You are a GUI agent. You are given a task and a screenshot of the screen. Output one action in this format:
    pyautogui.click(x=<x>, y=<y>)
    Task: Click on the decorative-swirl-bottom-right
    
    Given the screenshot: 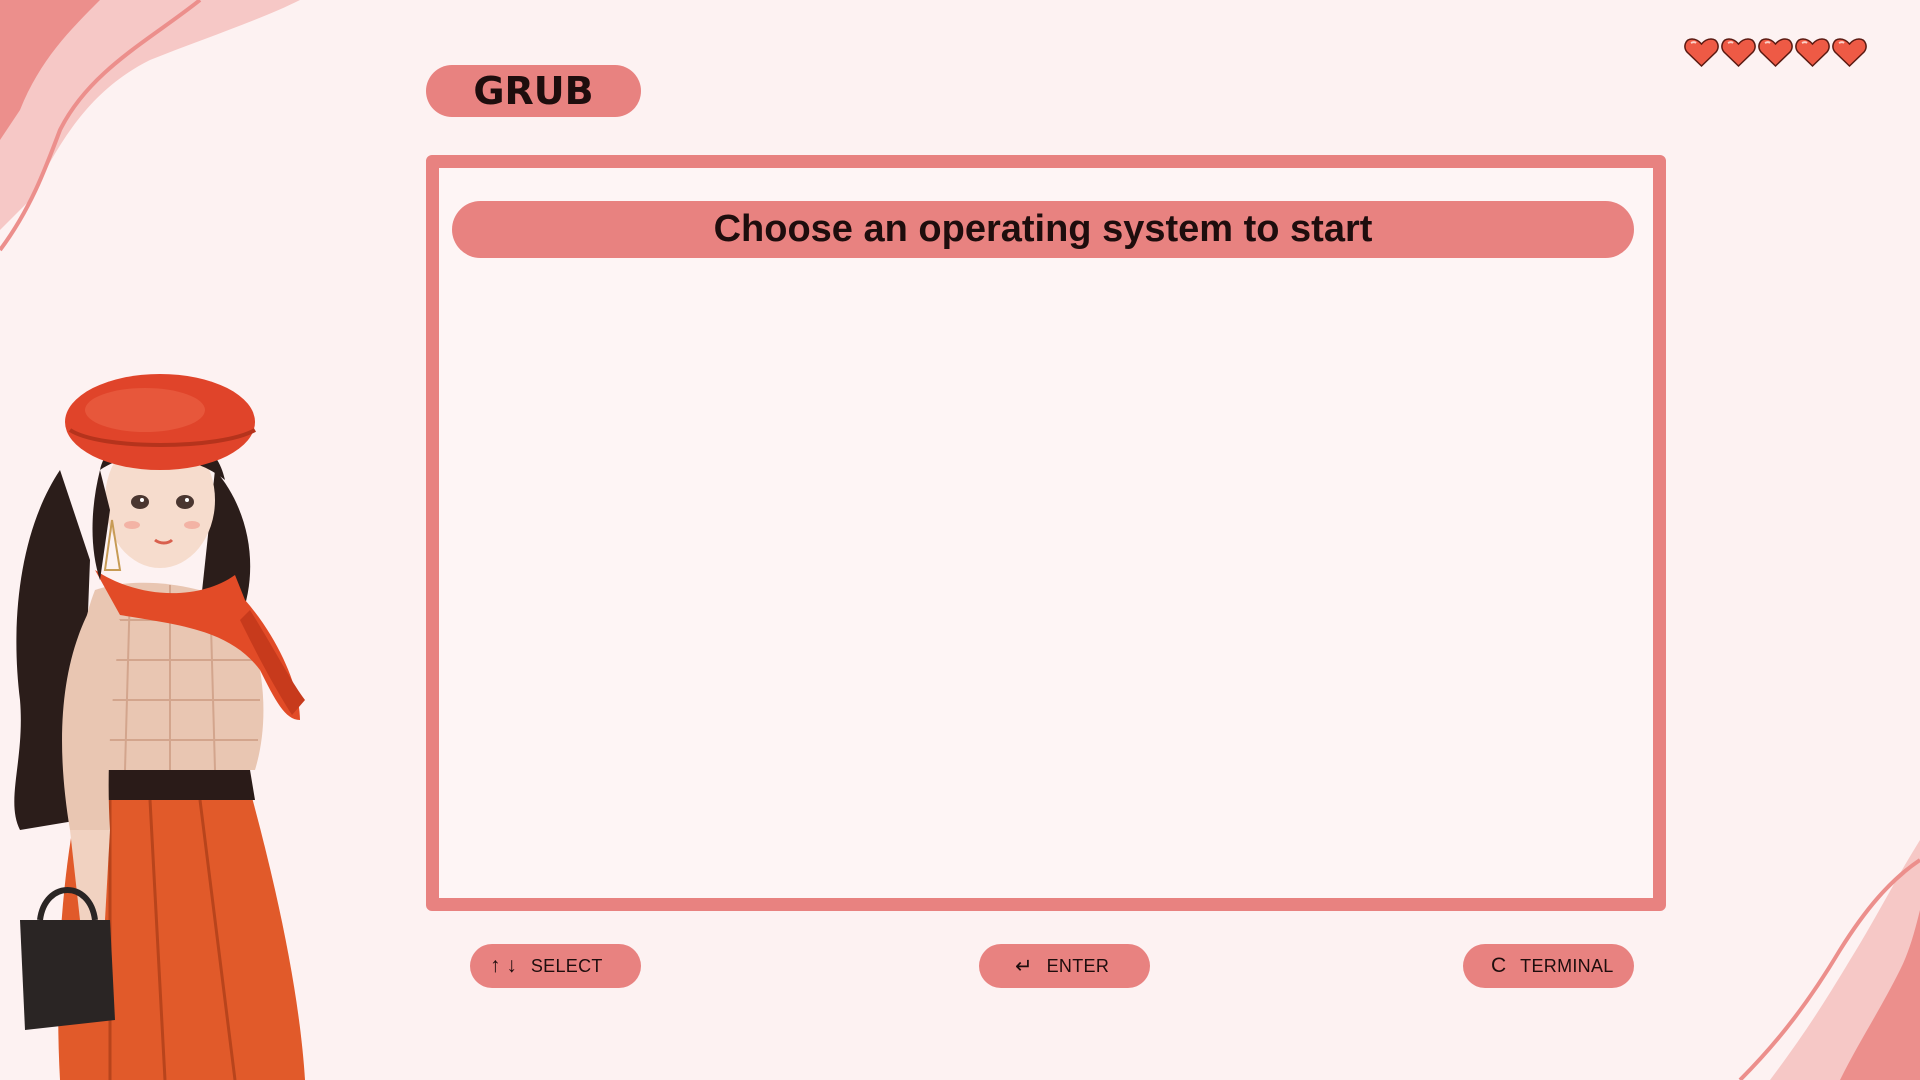 What is the action you would take?
    pyautogui.click(x=1829, y=960)
    